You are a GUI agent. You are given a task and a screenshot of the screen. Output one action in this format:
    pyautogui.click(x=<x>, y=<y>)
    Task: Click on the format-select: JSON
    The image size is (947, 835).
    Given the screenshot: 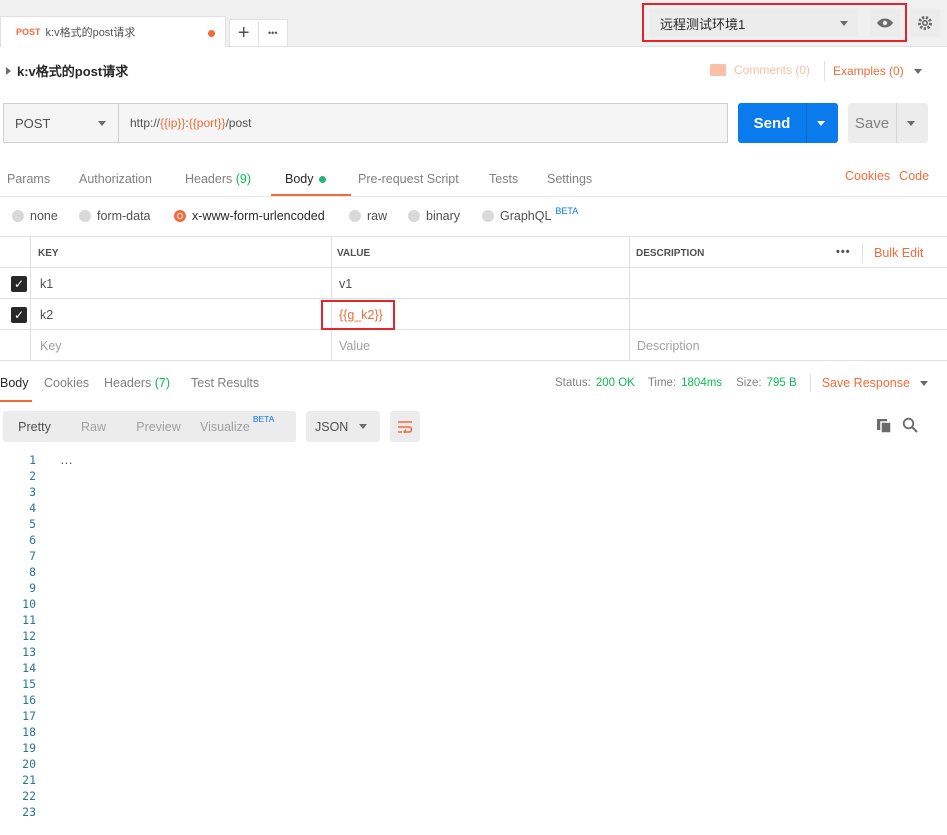 What is the action you would take?
    pyautogui.click(x=343, y=426)
    